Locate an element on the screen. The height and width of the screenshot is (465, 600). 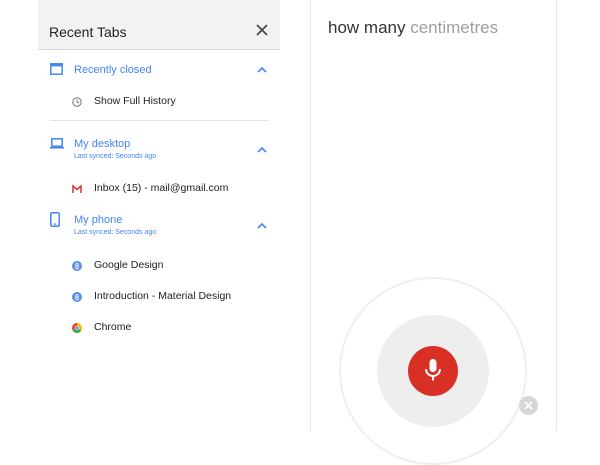
recent-tabs-header: Recent Tabs is located at coordinates (159, 25).